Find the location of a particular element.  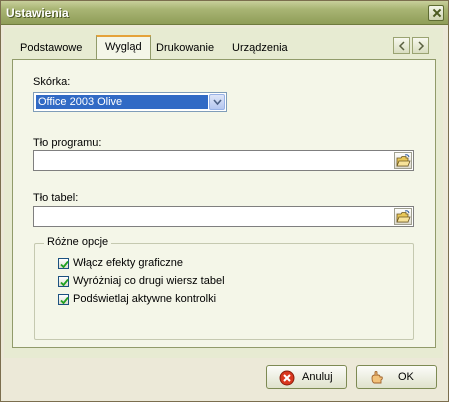

alternate-rows-label: Wyróżniaj co drugi wiersz tabel is located at coordinates (149, 281).